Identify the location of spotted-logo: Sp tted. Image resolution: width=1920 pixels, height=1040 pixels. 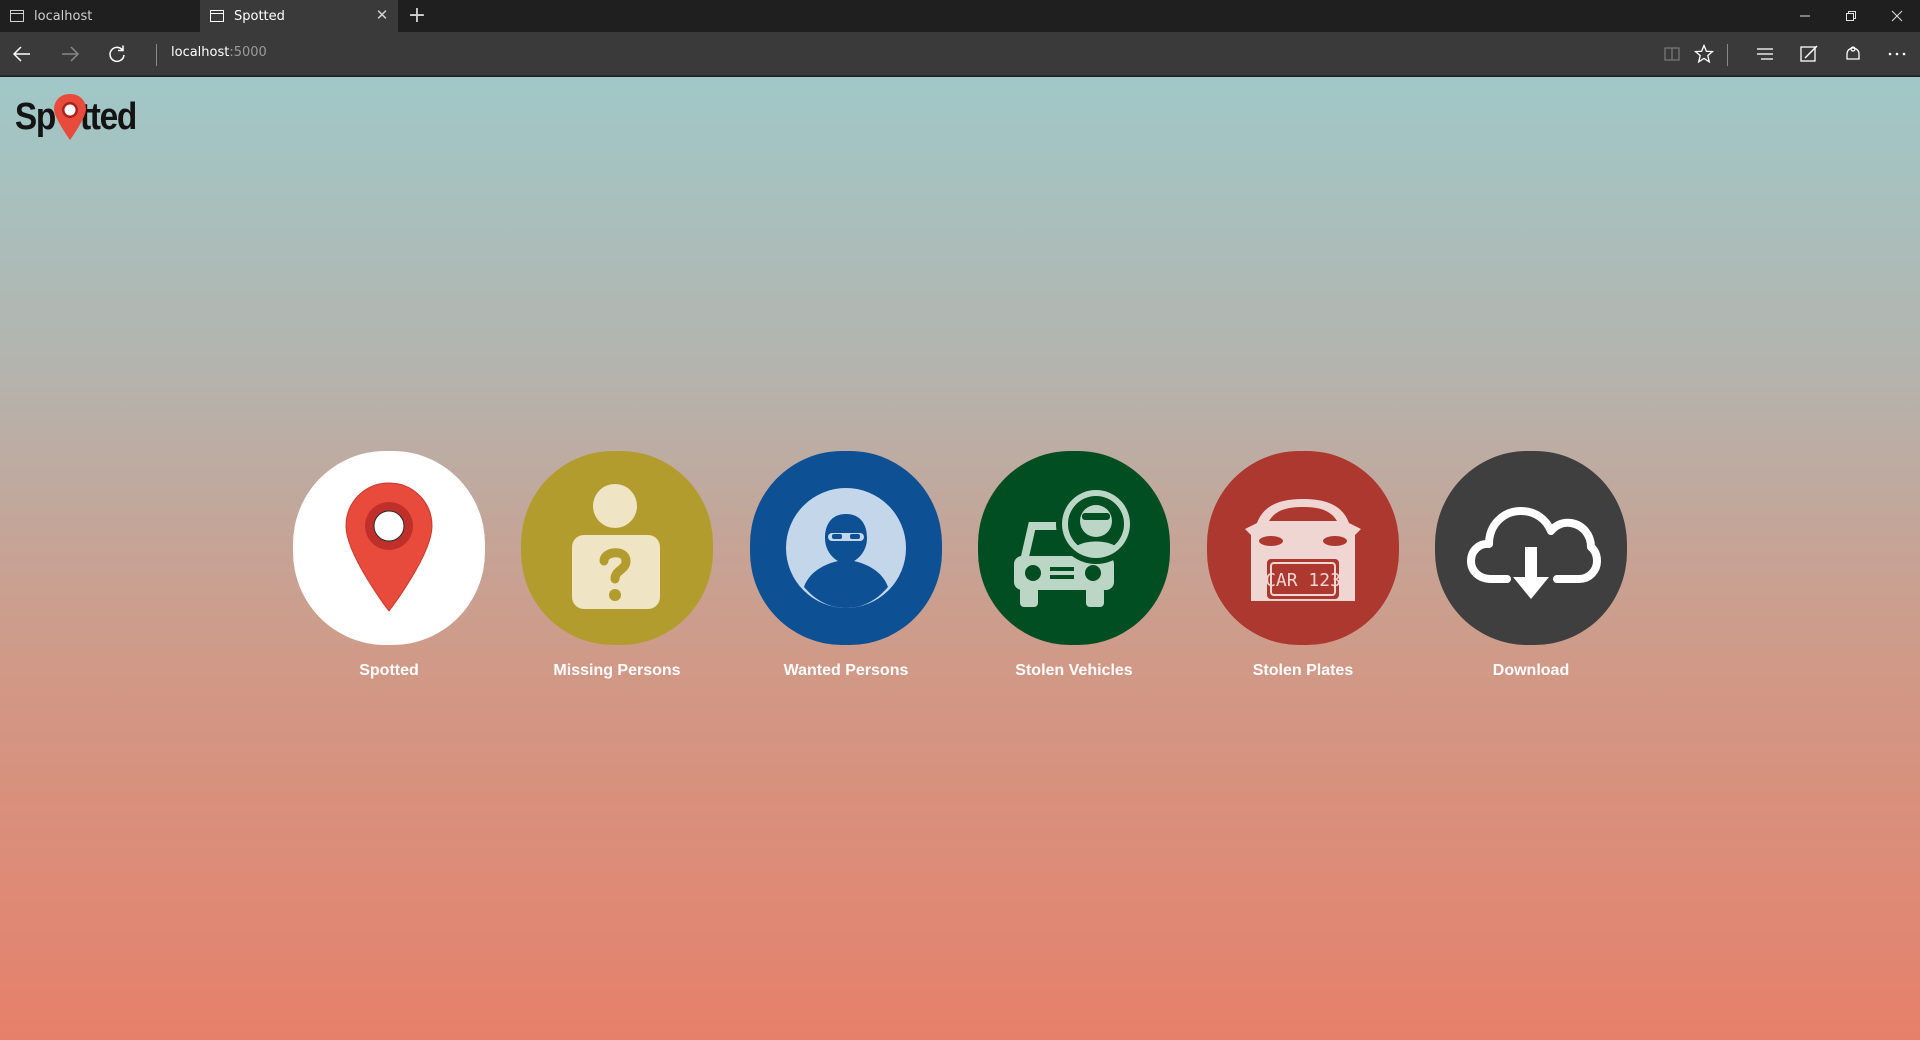
(76, 117).